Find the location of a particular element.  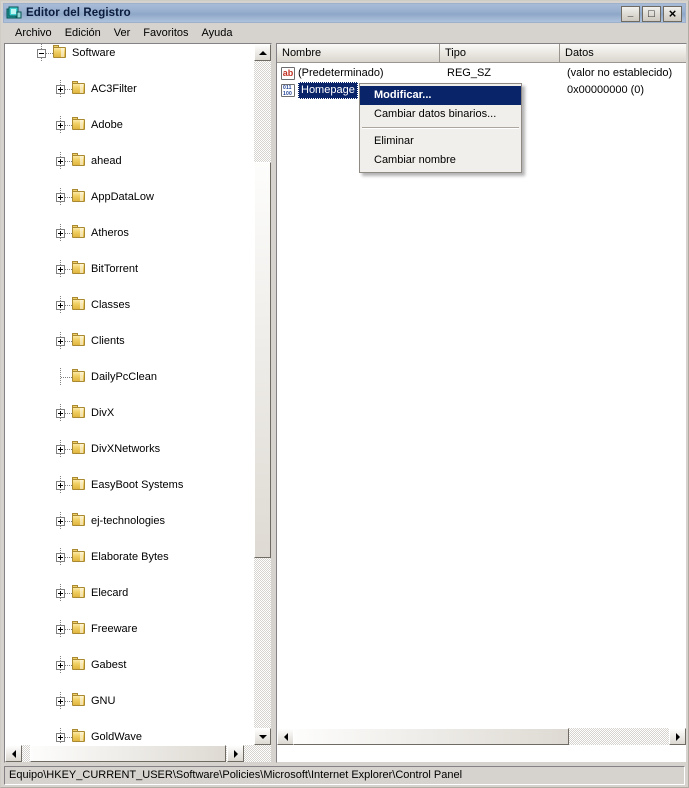

tree-node-label: EasyBoot Systems is located at coordinates (137, 485).